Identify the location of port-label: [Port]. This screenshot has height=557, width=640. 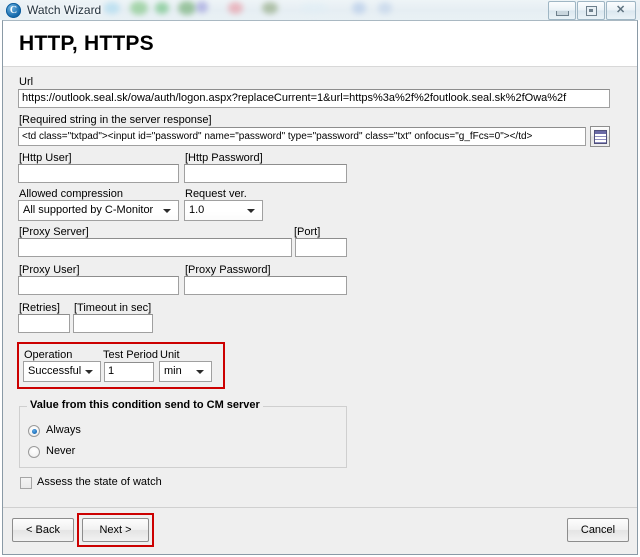
(307, 232).